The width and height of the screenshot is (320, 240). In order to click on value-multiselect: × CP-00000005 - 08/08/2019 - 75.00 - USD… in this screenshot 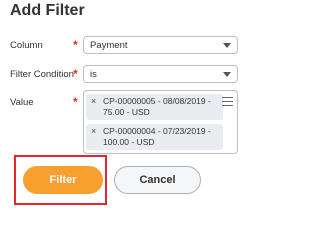, I will do `click(160, 122)`.